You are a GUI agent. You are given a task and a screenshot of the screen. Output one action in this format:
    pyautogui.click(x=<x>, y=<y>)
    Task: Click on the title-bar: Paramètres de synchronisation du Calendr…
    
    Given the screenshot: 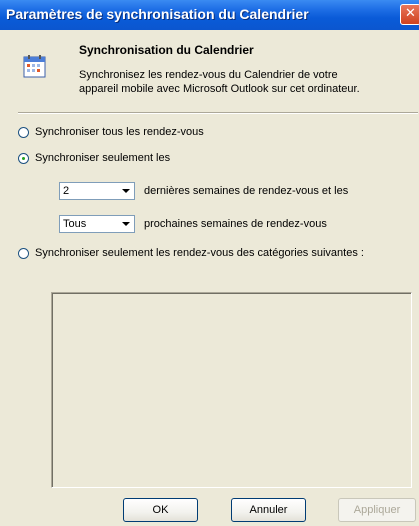 What is the action you would take?
    pyautogui.click(x=209, y=15)
    